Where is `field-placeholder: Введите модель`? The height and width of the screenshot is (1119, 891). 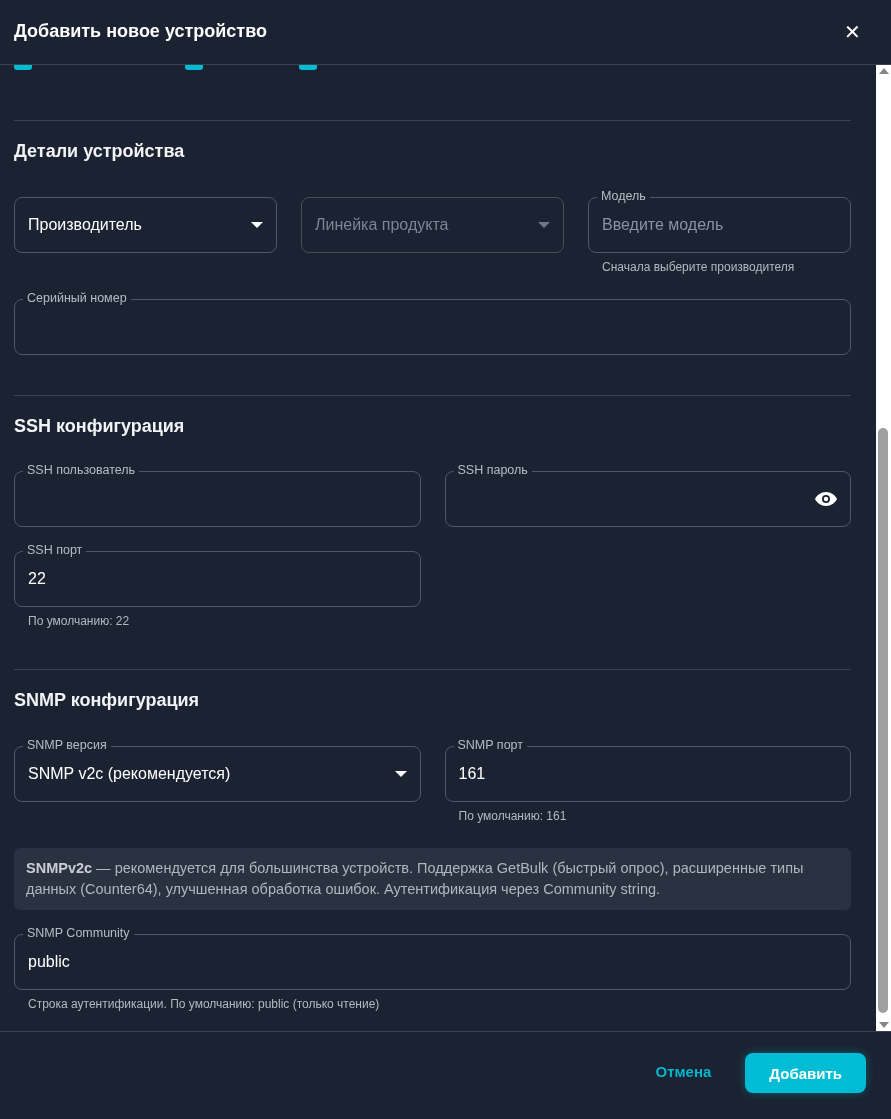 field-placeholder: Введите модель is located at coordinates (663, 224).